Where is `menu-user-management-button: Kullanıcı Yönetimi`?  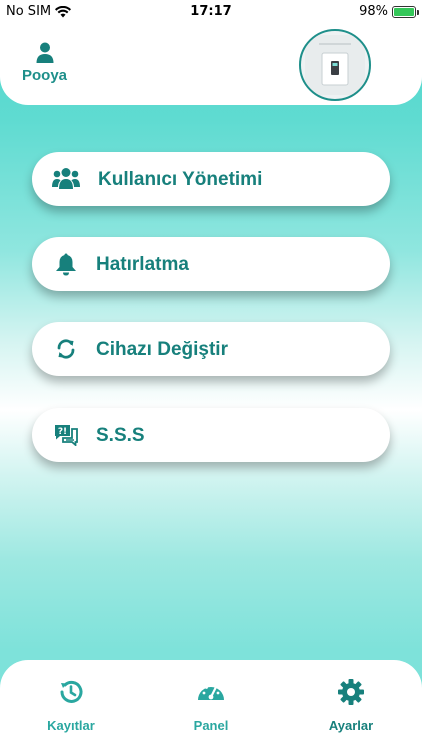
menu-user-management-button: Kullanıcı Yönetimi is located at coordinates (211, 179).